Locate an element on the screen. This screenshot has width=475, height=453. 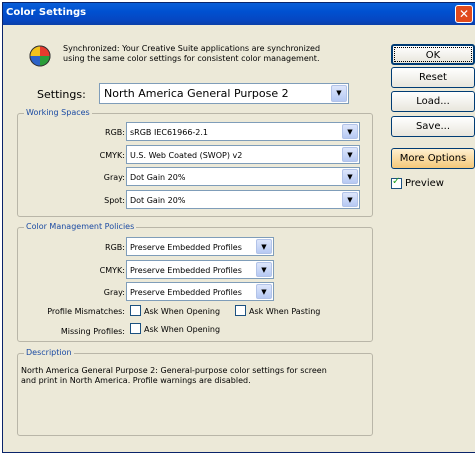
ws-cmyk-select: U.S. Web Coated (SWOP) v2 ▼ is located at coordinates (243, 154).